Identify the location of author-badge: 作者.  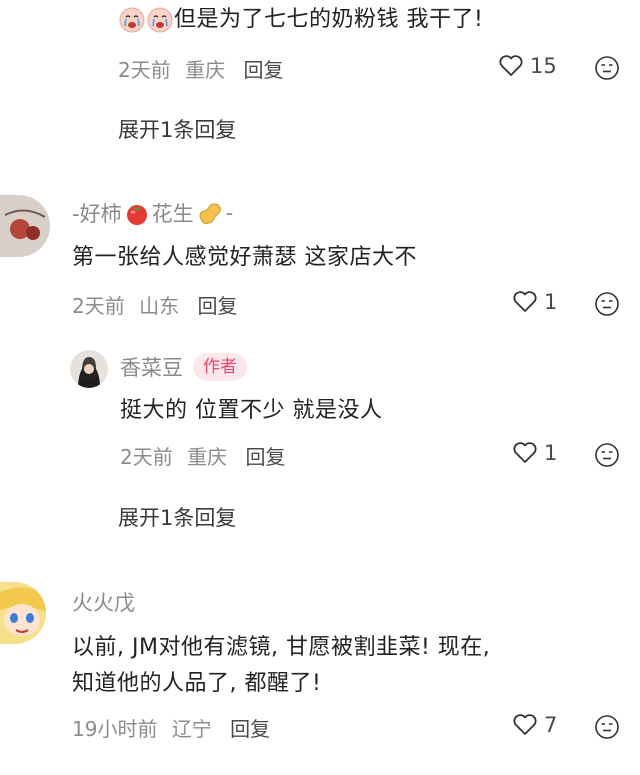
(220, 367).